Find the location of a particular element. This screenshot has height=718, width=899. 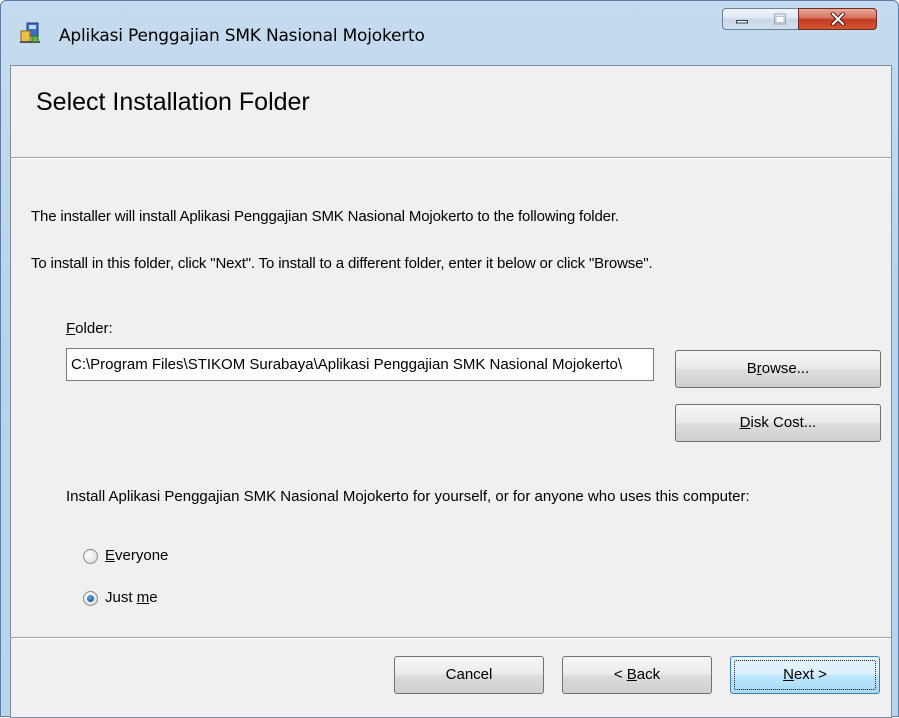

everyone-radio is located at coordinates (90, 556).